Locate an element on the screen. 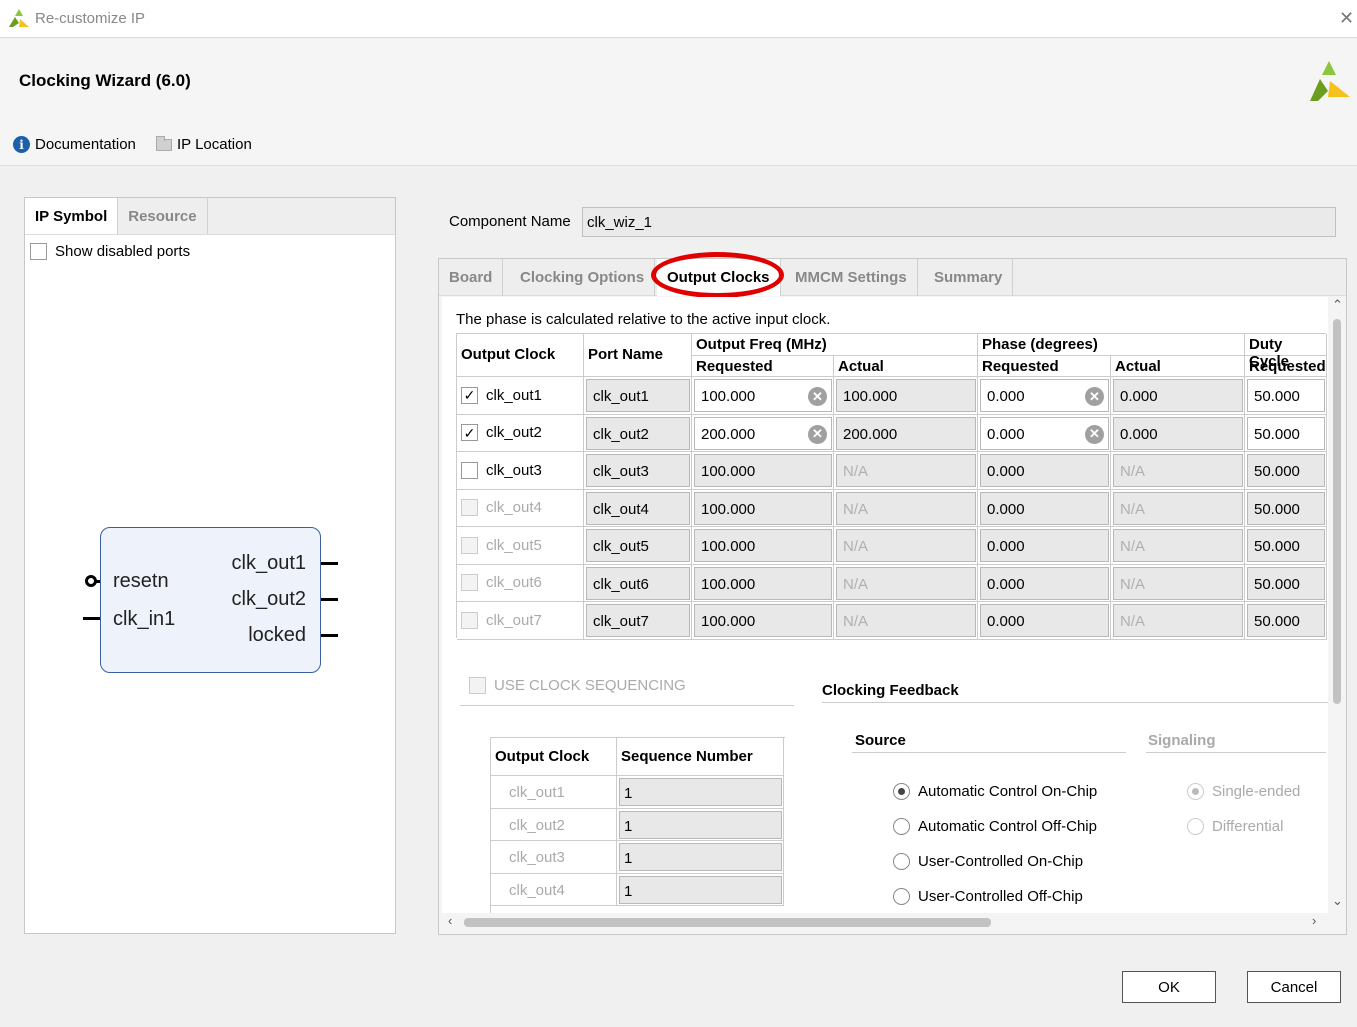  port-value: clk_out2 is located at coordinates (621, 434).